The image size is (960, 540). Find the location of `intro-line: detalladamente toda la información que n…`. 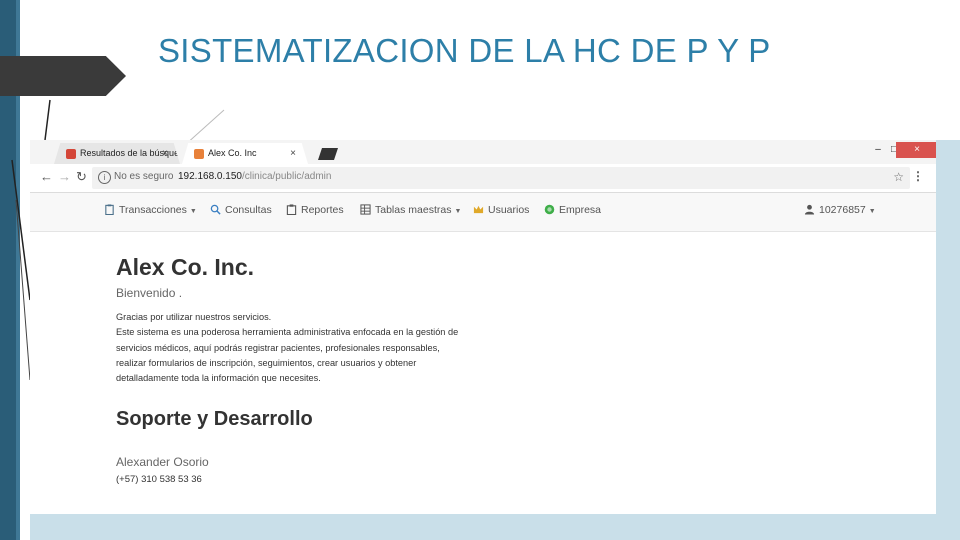

intro-line: detalladamente toda la información que n… is located at coordinates (218, 378).